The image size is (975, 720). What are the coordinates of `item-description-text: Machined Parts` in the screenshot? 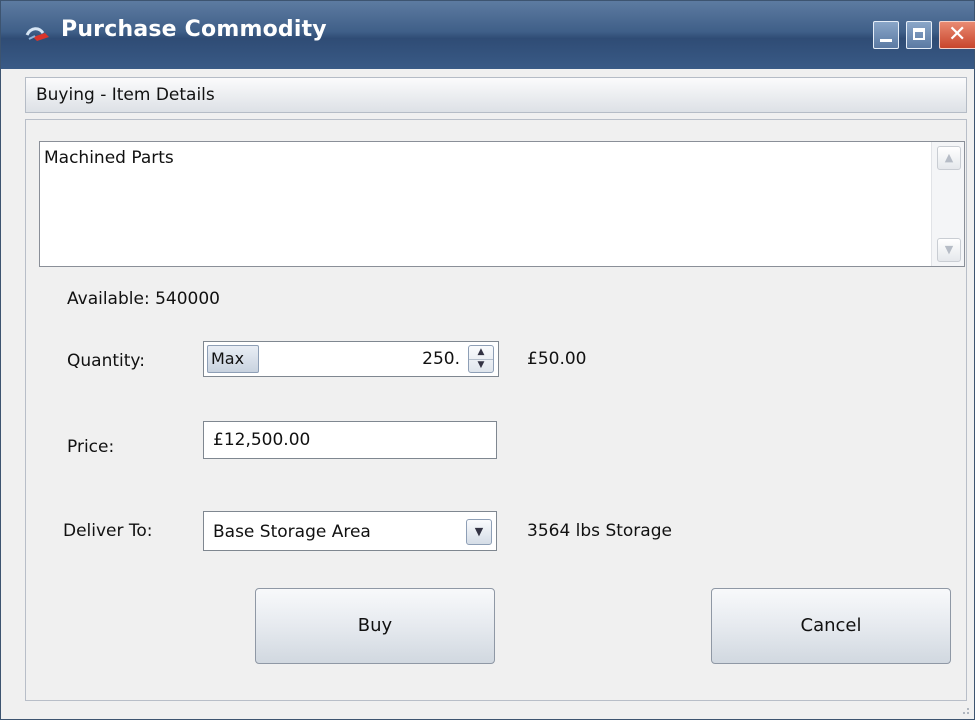 It's located at (109, 158).